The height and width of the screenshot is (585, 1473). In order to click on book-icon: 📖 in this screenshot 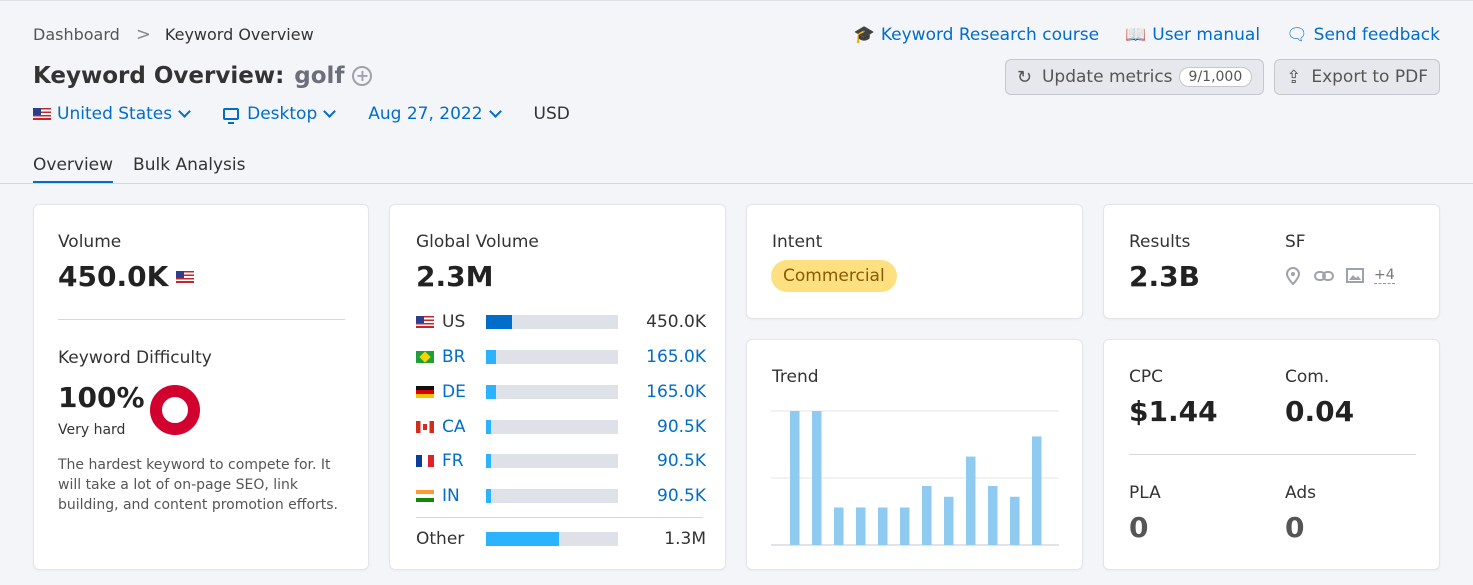, I will do `click(1136, 35)`.